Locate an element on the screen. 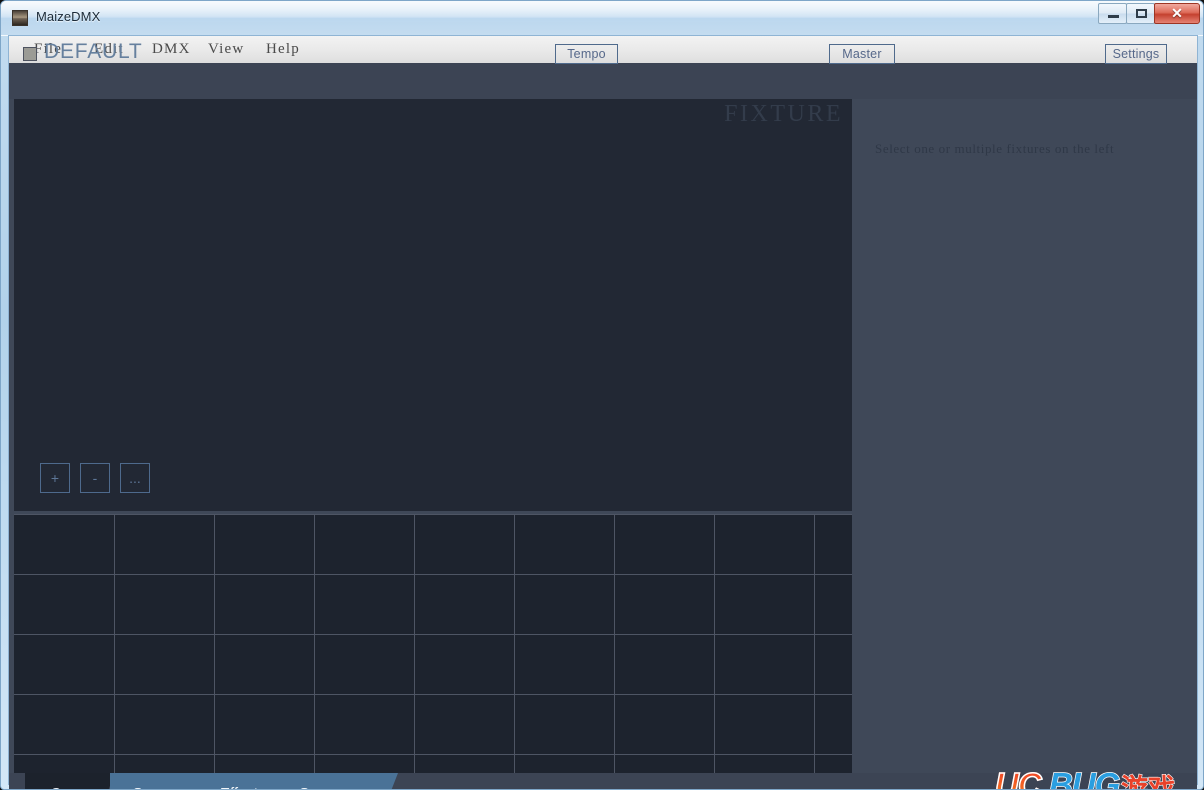 The width and height of the screenshot is (1204, 790). project-name-label: DEFAULT is located at coordinates (93, 51).